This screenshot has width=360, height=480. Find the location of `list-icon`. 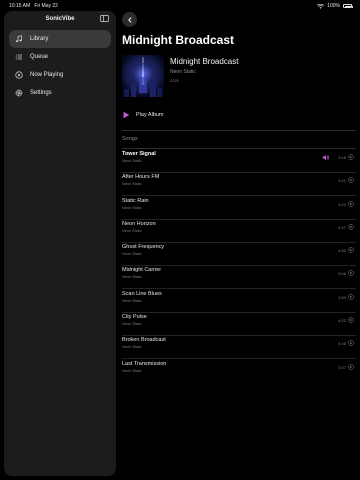

list-icon is located at coordinates (18, 57).